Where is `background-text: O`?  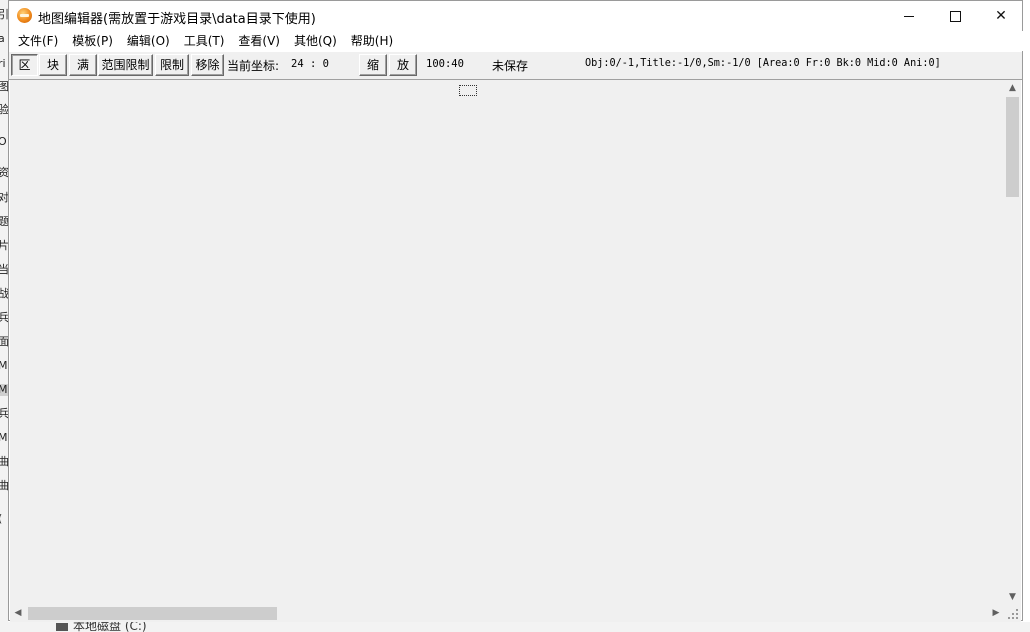 background-text: O is located at coordinates (3, 141).